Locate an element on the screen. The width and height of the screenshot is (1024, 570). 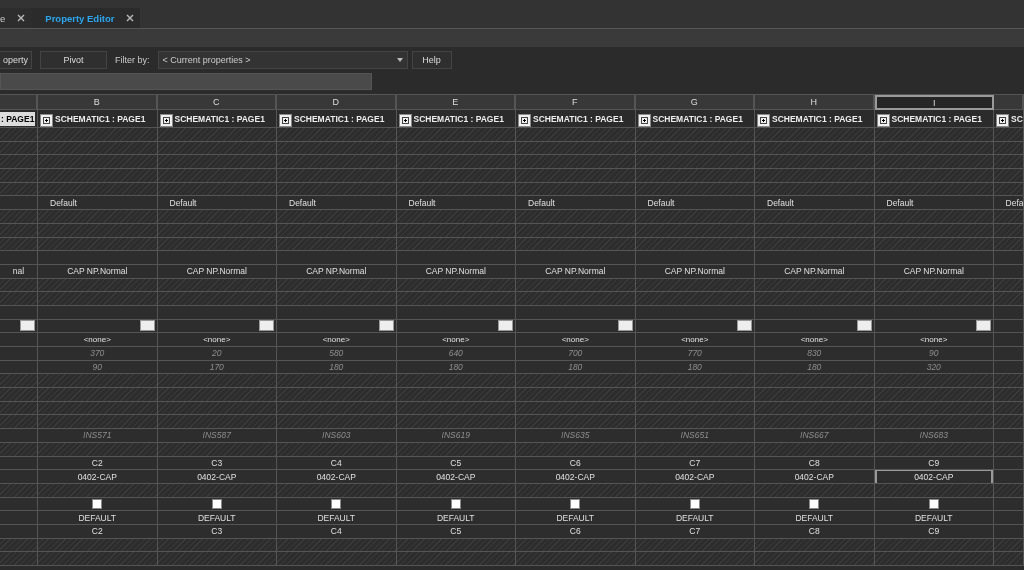
table-cell: C6 is located at coordinates (575, 462).